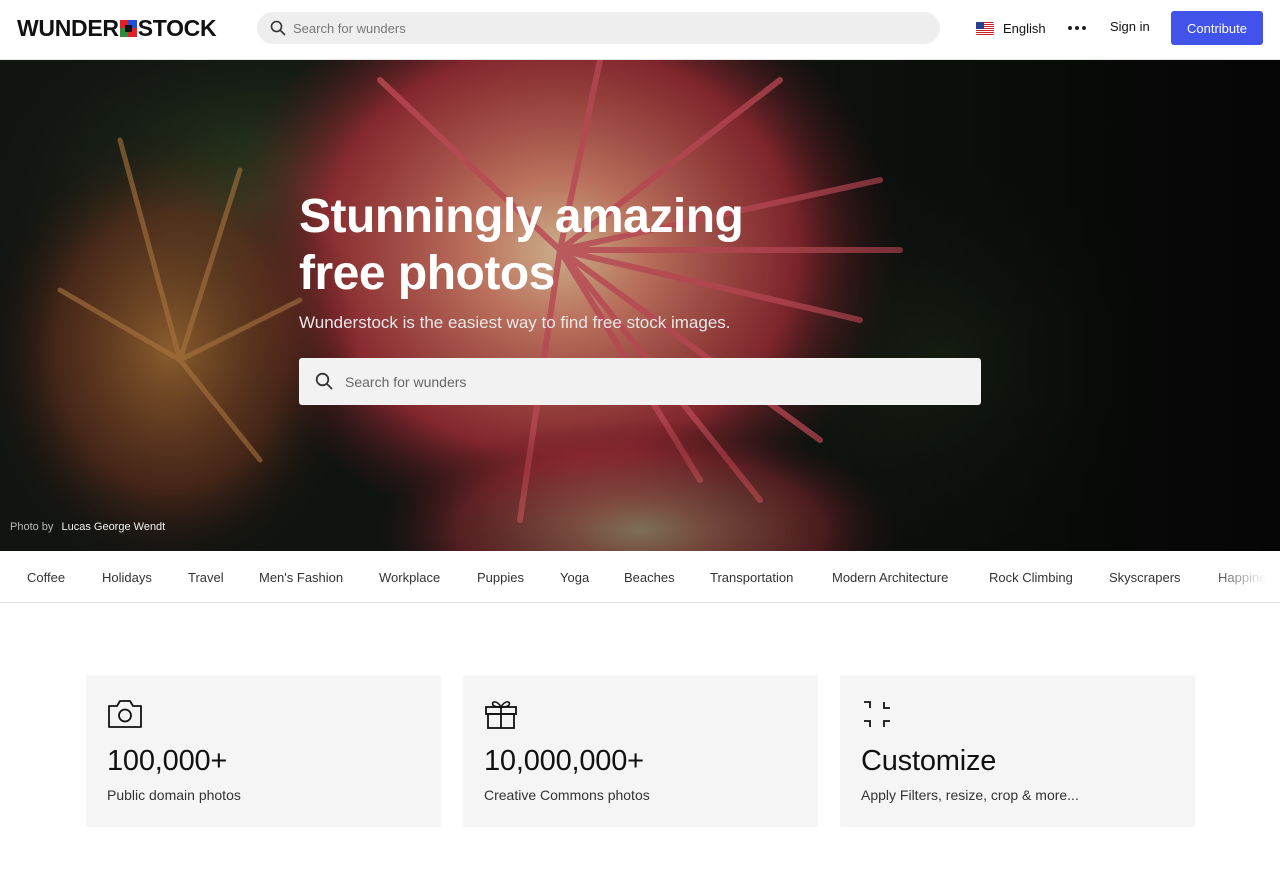 This screenshot has height=872, width=1280. I want to click on hero-search-input, so click(655, 381).